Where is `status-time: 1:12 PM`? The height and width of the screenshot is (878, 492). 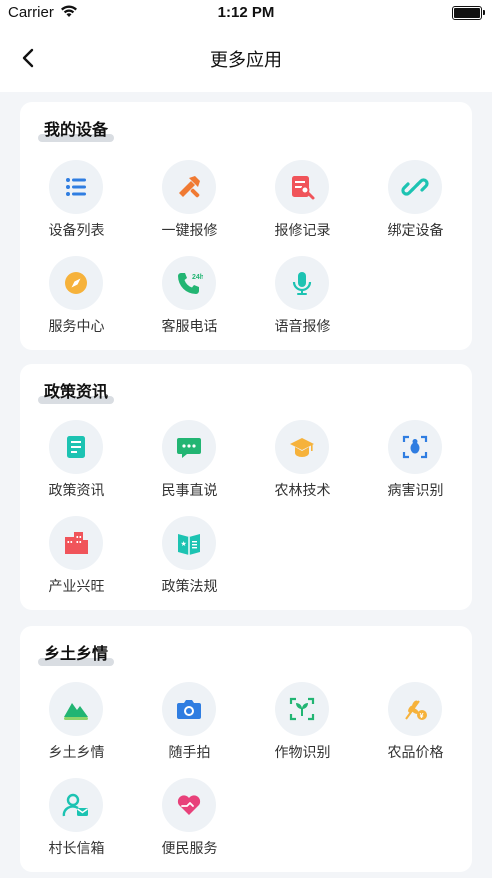
status-time: 1:12 PM is located at coordinates (246, 12).